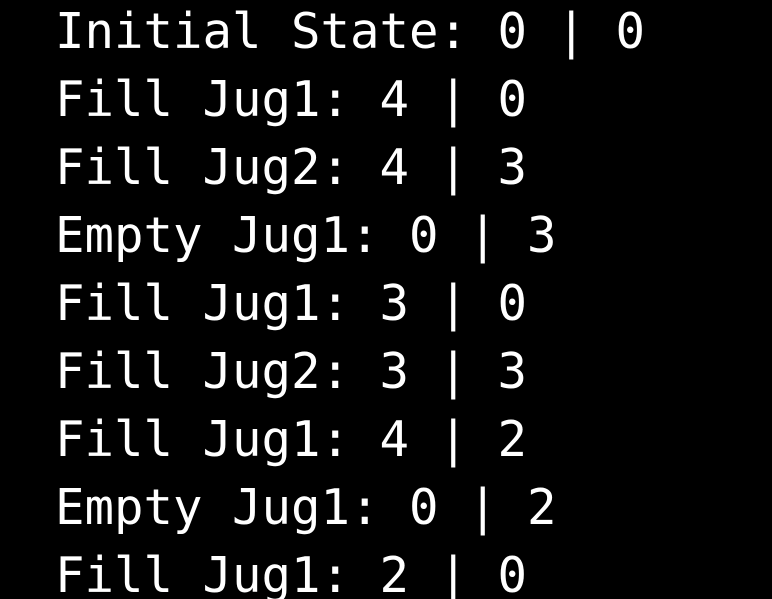 The width and height of the screenshot is (772, 599). I want to click on console-line: Empty Jug1: 0 | 3, so click(306, 235).